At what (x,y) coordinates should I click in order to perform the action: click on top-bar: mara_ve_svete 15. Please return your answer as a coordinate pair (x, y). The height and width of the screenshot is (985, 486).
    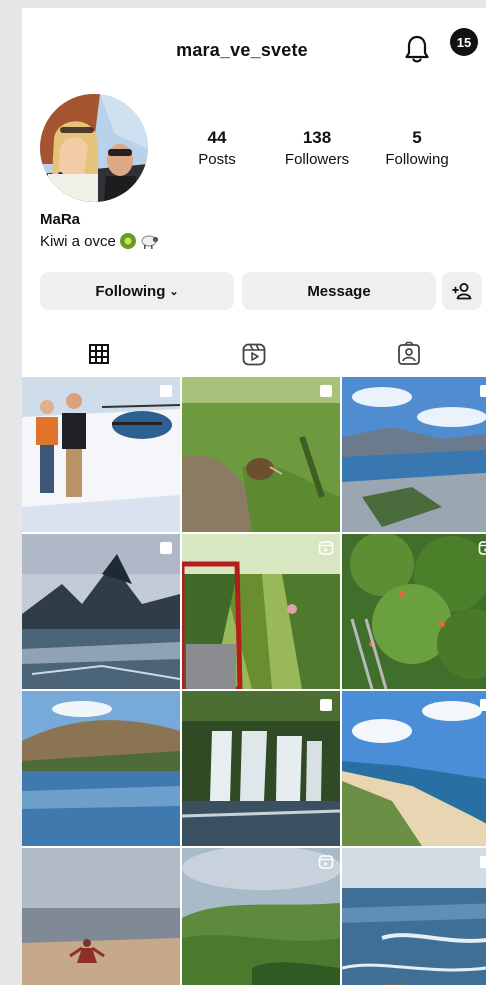
    Looking at the image, I should click on (254, 48).